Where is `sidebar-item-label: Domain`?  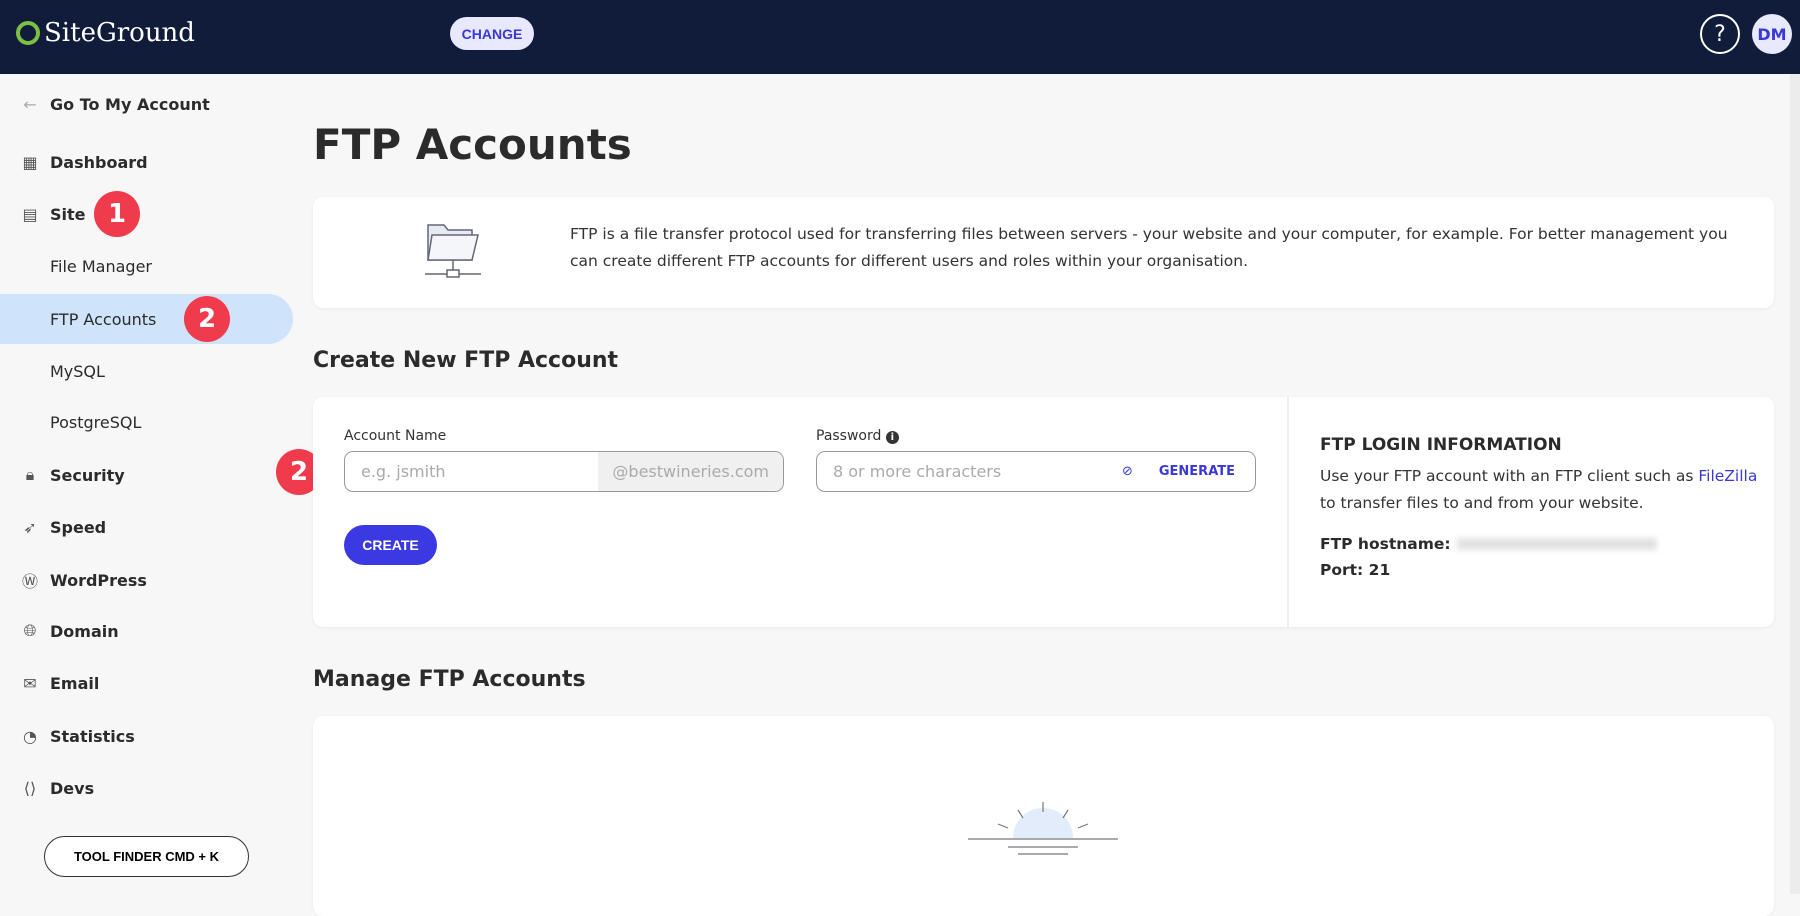
sidebar-item-label: Domain is located at coordinates (84, 631).